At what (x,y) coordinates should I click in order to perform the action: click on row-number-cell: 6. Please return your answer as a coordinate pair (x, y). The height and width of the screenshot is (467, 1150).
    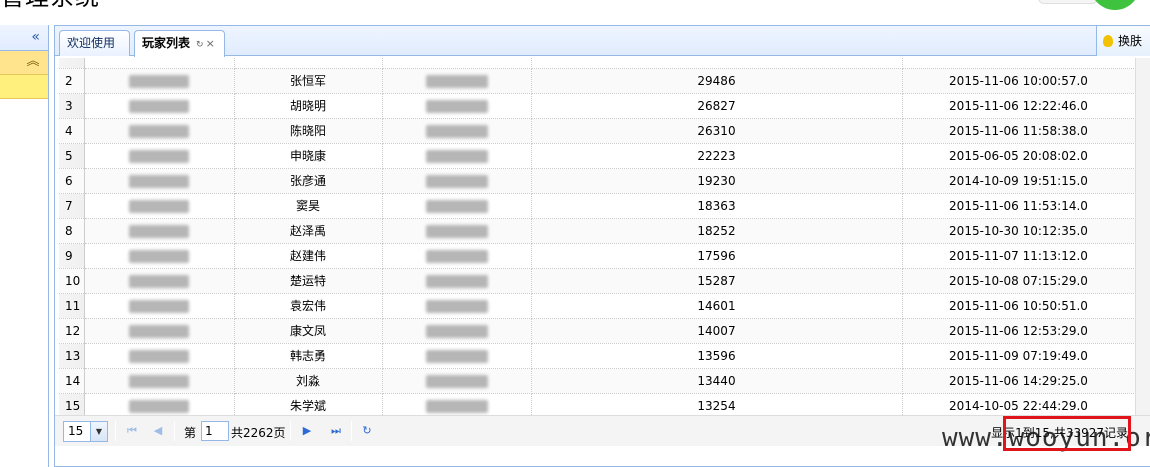
    Looking at the image, I should click on (72, 181).